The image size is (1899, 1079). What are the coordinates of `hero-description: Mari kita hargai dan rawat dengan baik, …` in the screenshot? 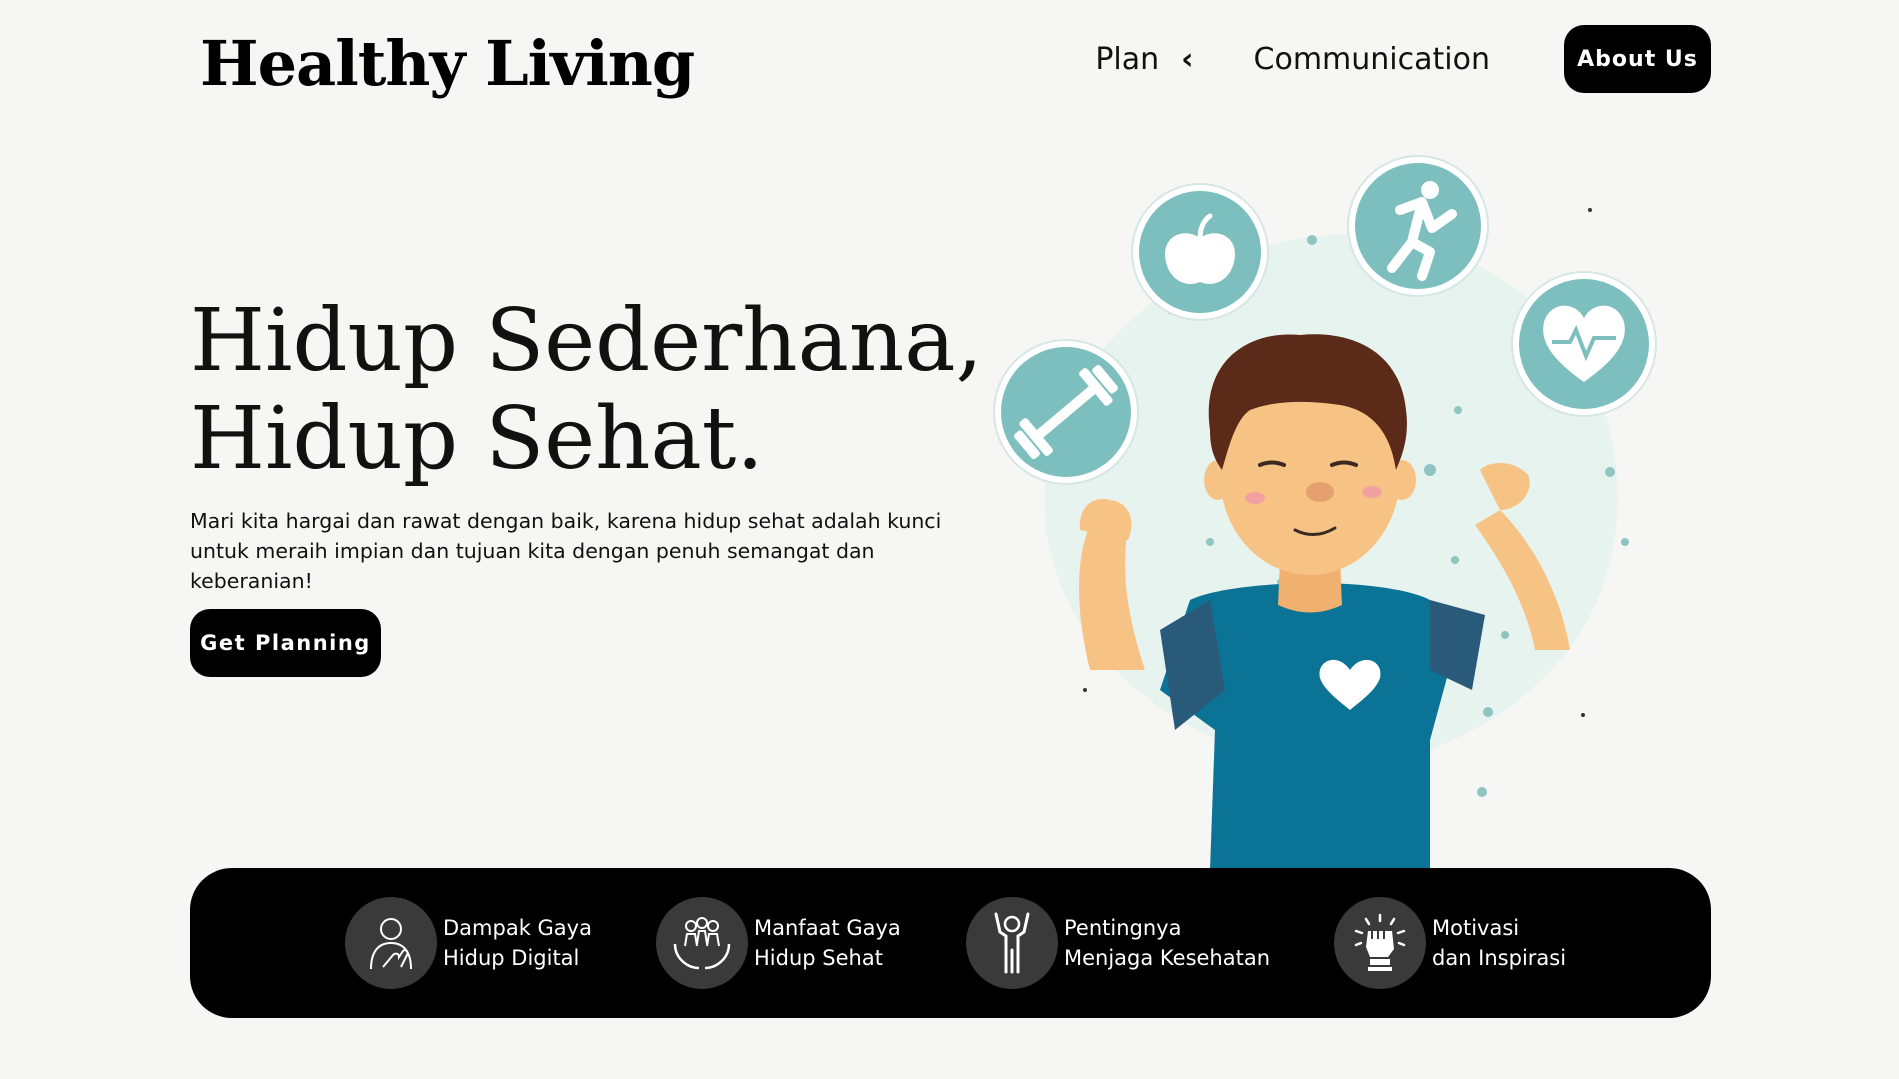 It's located at (566, 551).